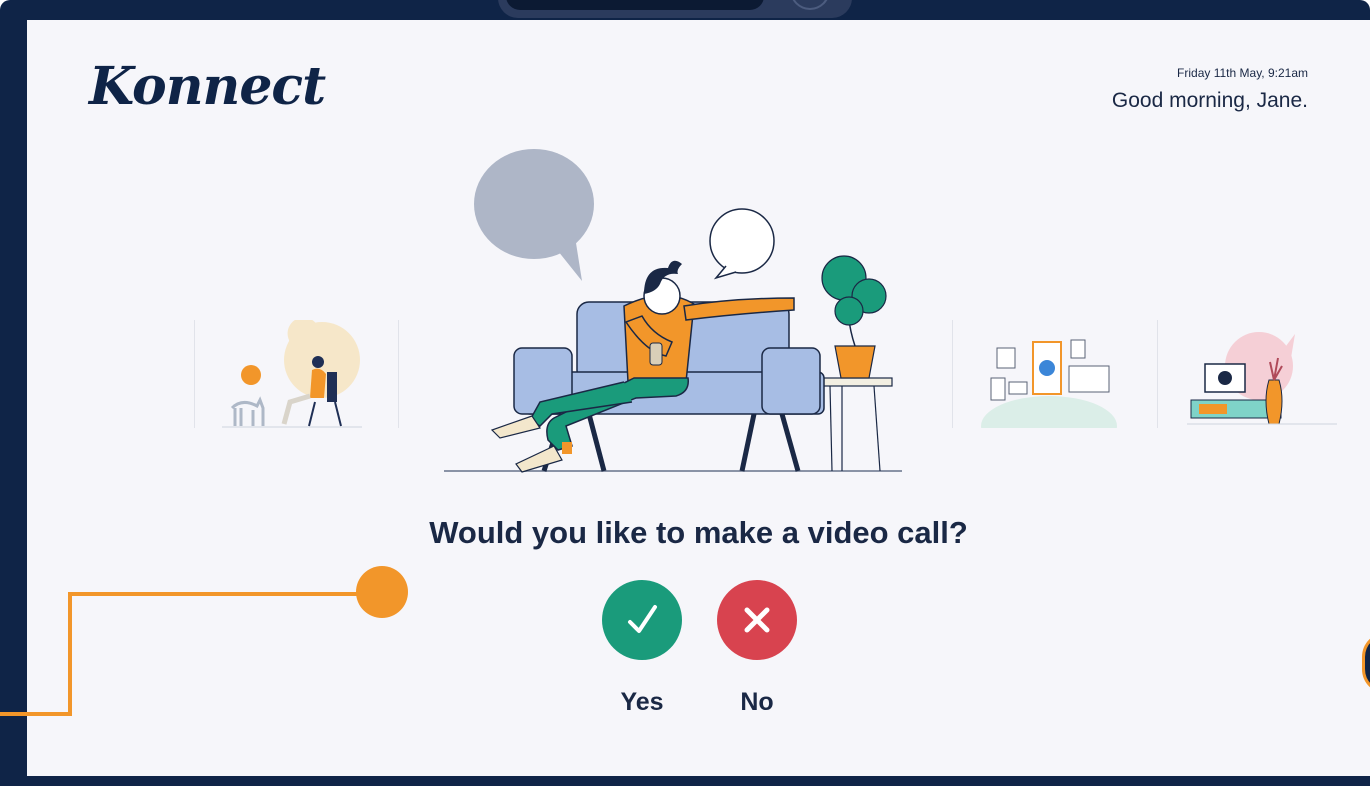 This screenshot has height=786, width=1370. Describe the element at coordinates (567, 448) in the screenshot. I see `person-sock` at that location.